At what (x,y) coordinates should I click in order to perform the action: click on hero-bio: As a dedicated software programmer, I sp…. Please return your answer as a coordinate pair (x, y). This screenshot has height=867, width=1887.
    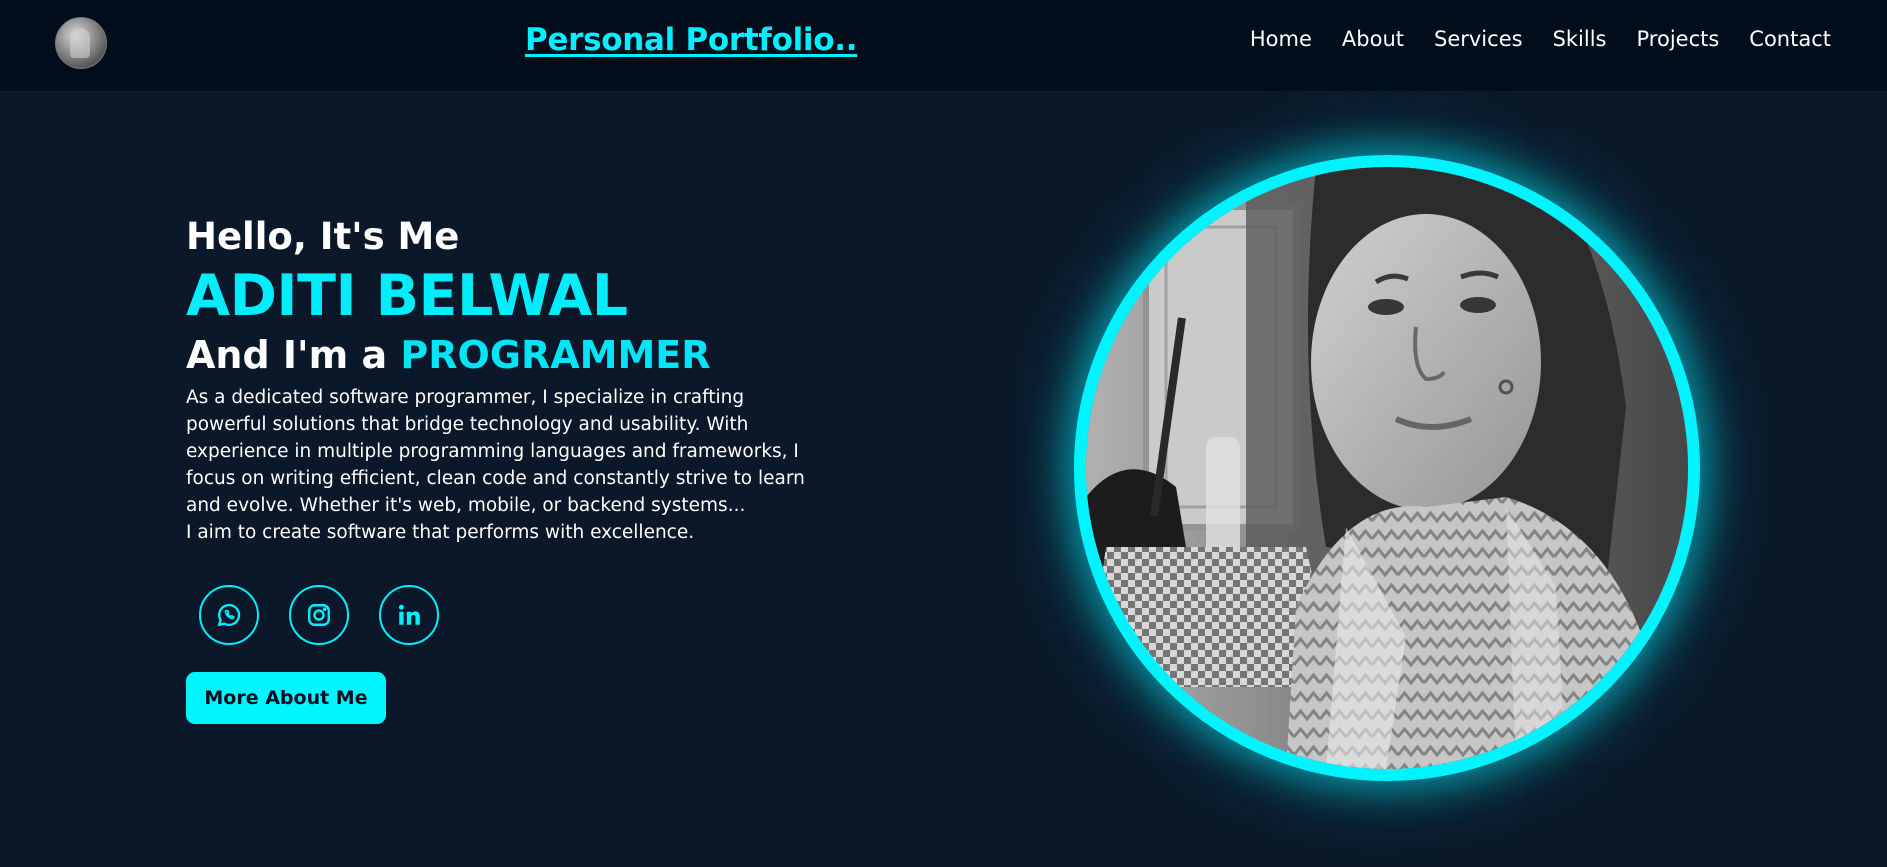
    Looking at the image, I should click on (506, 465).